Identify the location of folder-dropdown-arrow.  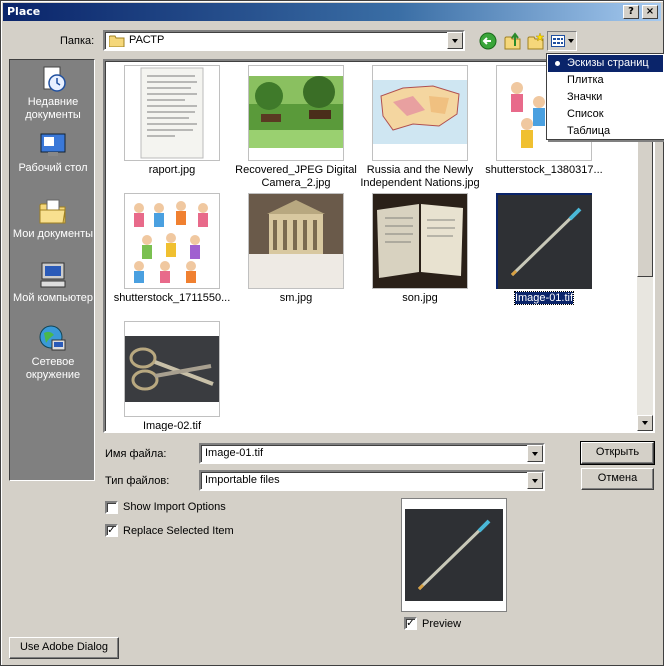
(455, 40).